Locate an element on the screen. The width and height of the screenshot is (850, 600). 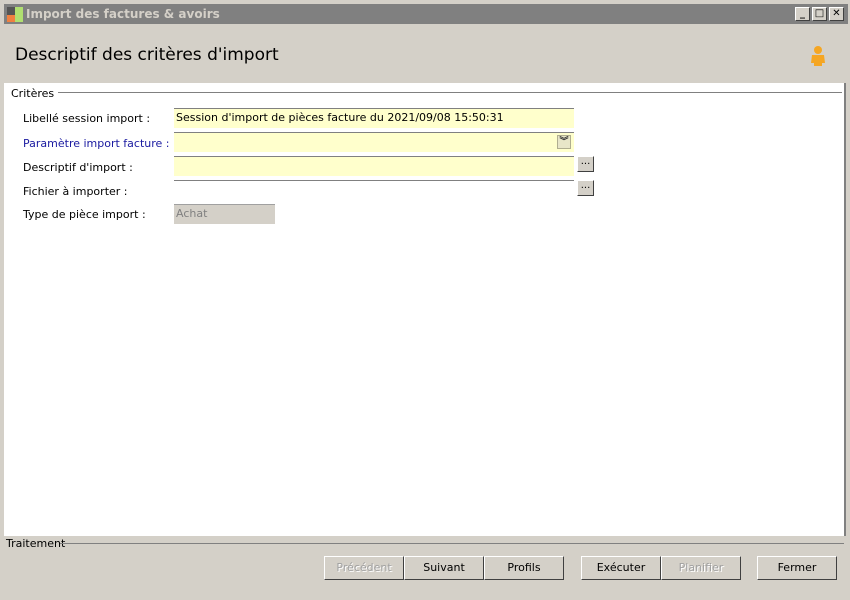
window-title: Import des factures & avoirs is located at coordinates (123, 14).